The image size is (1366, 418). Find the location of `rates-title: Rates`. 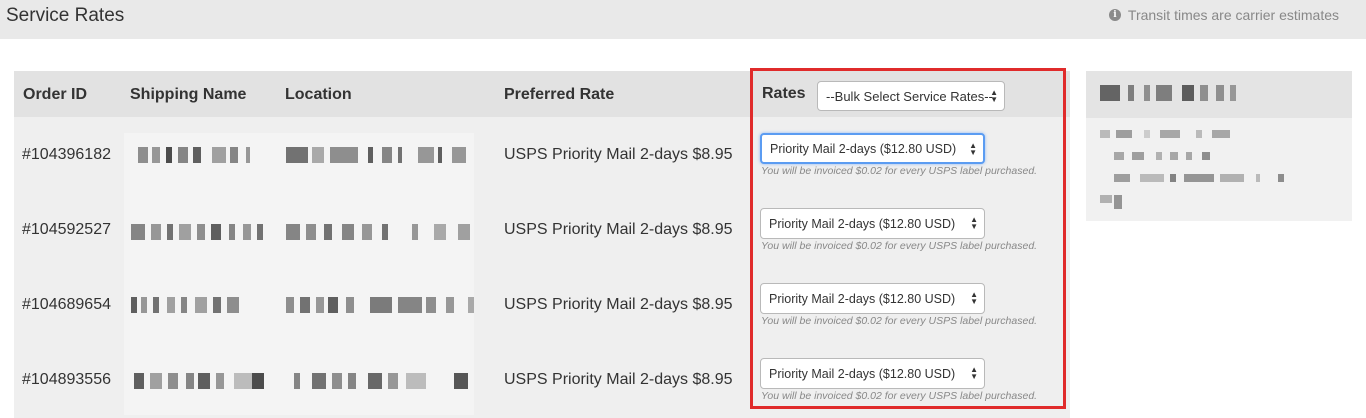

rates-title: Rates is located at coordinates (784, 93).